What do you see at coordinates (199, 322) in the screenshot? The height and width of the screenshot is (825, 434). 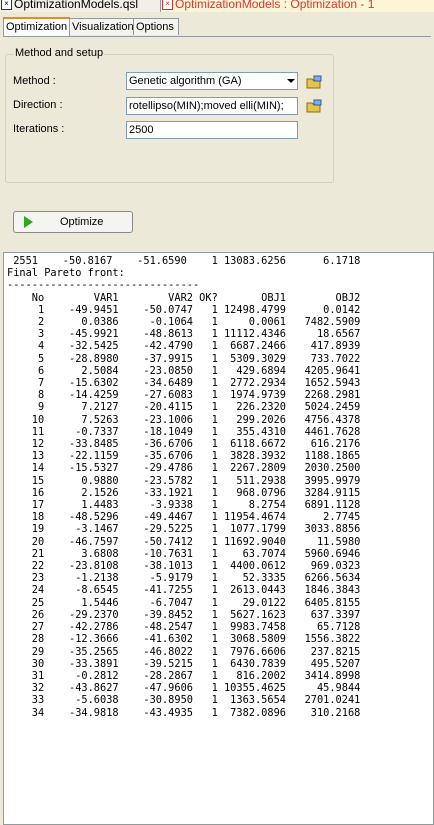 I see `table-row: 2 0.0386 -0.1064 1 0.0061 7482.5909` at bounding box center [199, 322].